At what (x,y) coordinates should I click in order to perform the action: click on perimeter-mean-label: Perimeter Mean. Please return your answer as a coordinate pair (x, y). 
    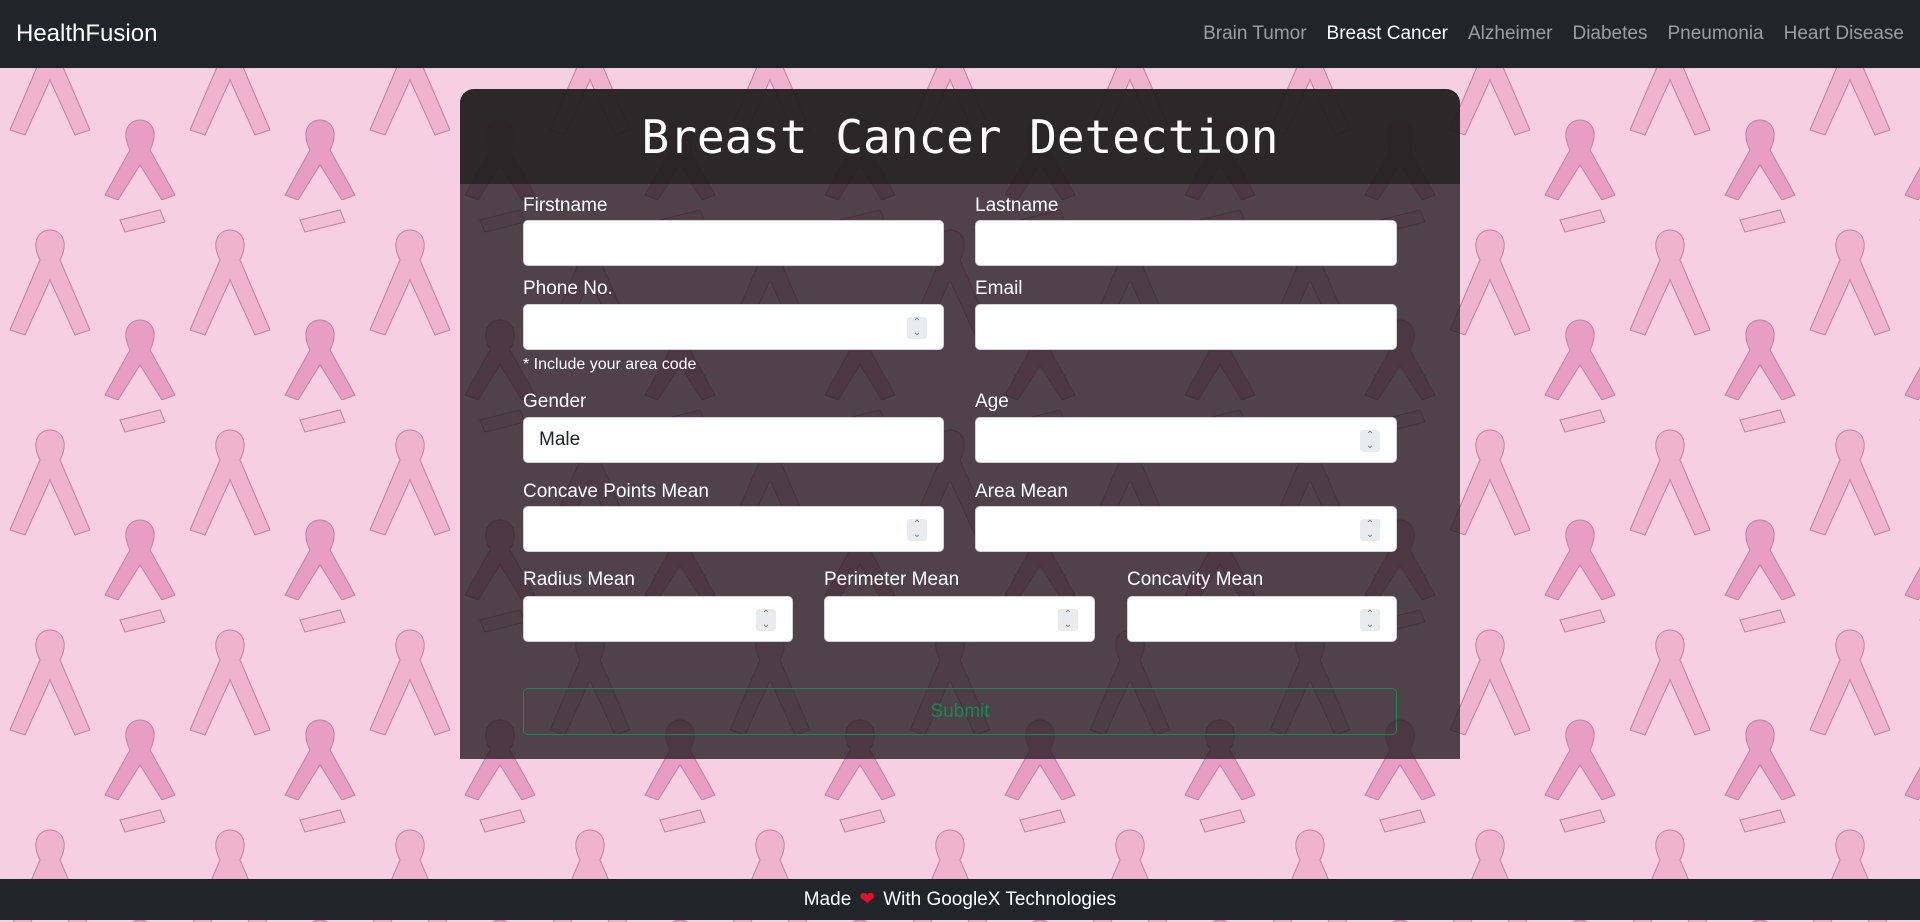
    Looking at the image, I should click on (892, 579).